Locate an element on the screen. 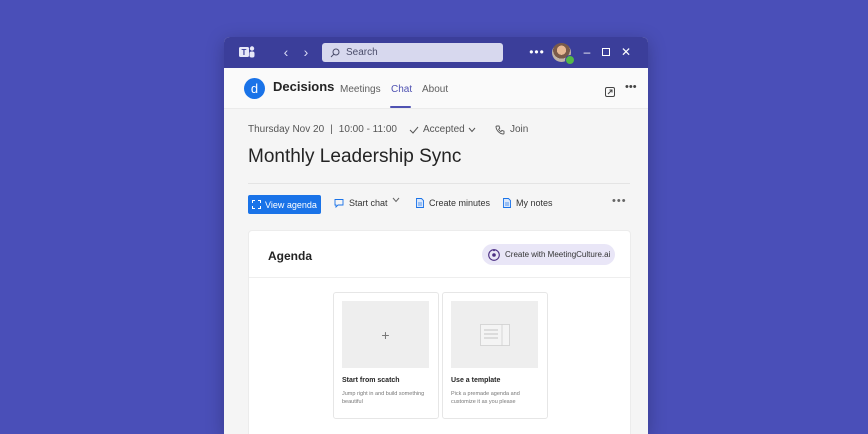 Image resolution: width=868 pixels, height=434 pixels. app-header: d Decisions Meetings Chat About ••• is located at coordinates (436, 88).